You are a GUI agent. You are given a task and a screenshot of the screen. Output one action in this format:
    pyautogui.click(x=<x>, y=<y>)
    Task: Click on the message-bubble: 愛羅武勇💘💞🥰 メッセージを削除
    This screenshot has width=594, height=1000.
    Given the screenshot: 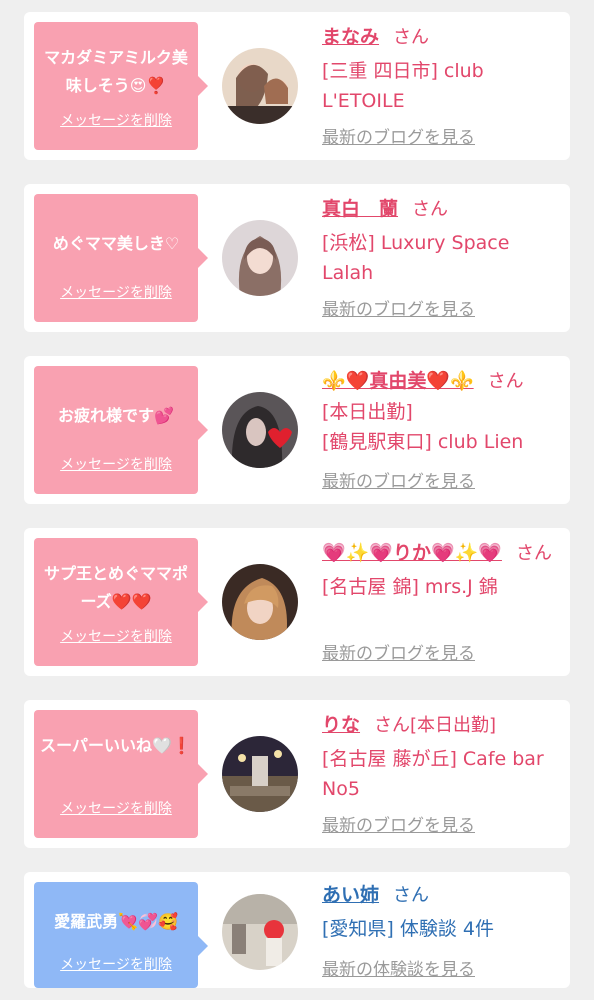 What is the action you would take?
    pyautogui.click(x=121, y=935)
    